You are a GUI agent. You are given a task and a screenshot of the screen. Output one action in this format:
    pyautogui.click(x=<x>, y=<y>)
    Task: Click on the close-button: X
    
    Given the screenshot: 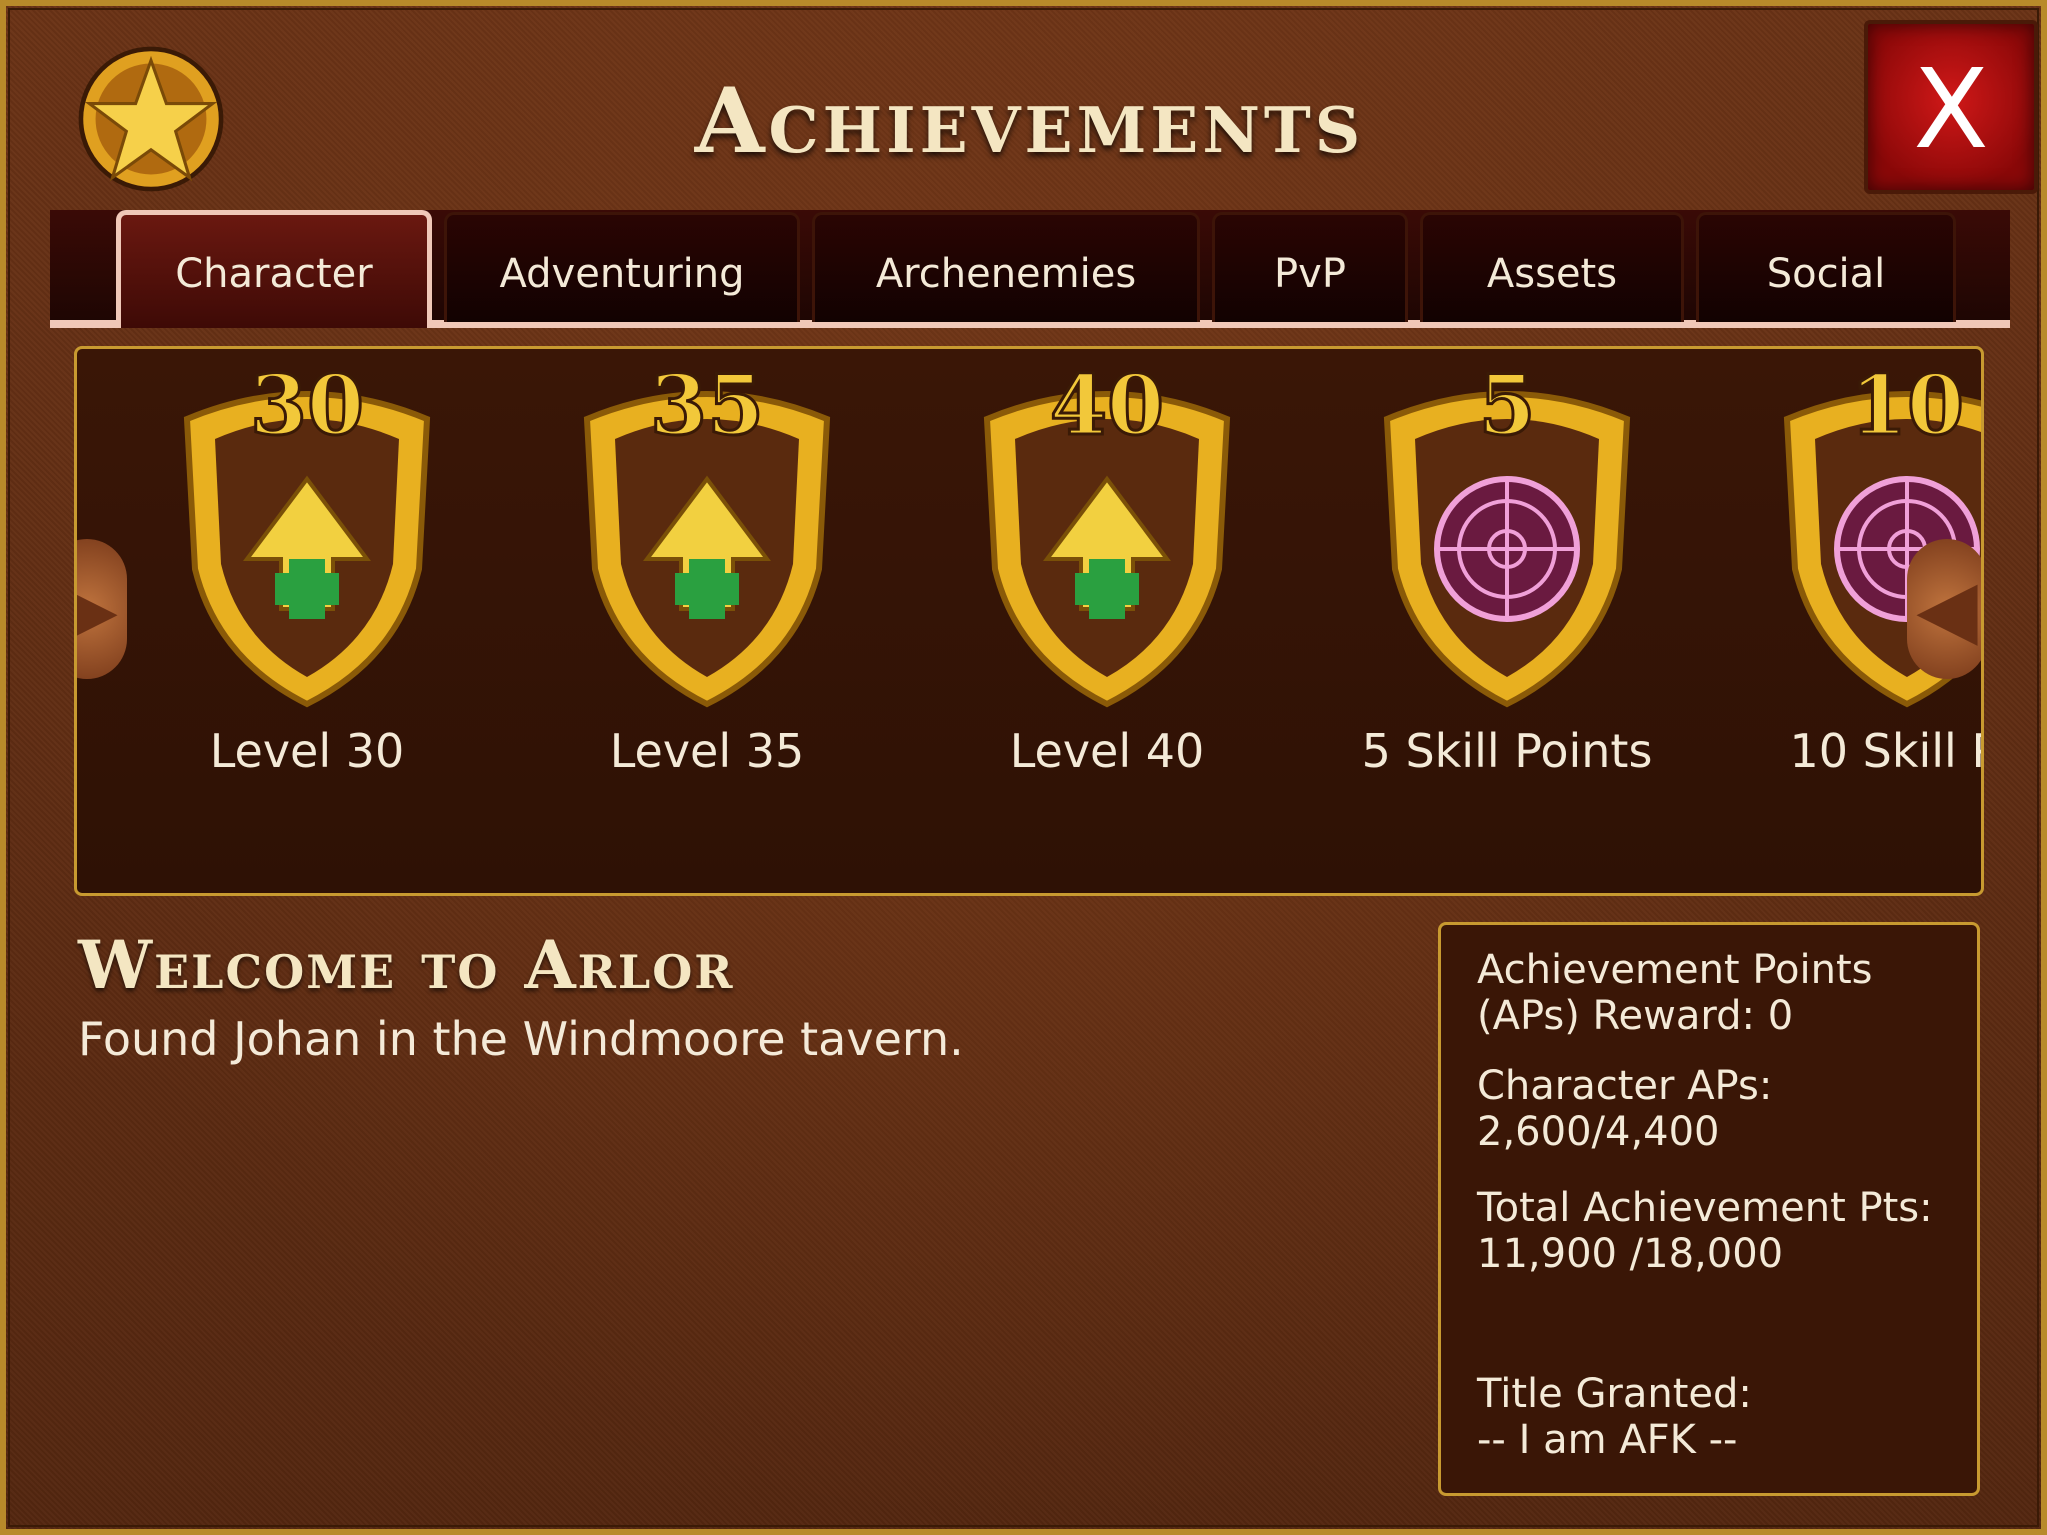 What is the action you would take?
    pyautogui.click(x=1951, y=107)
    